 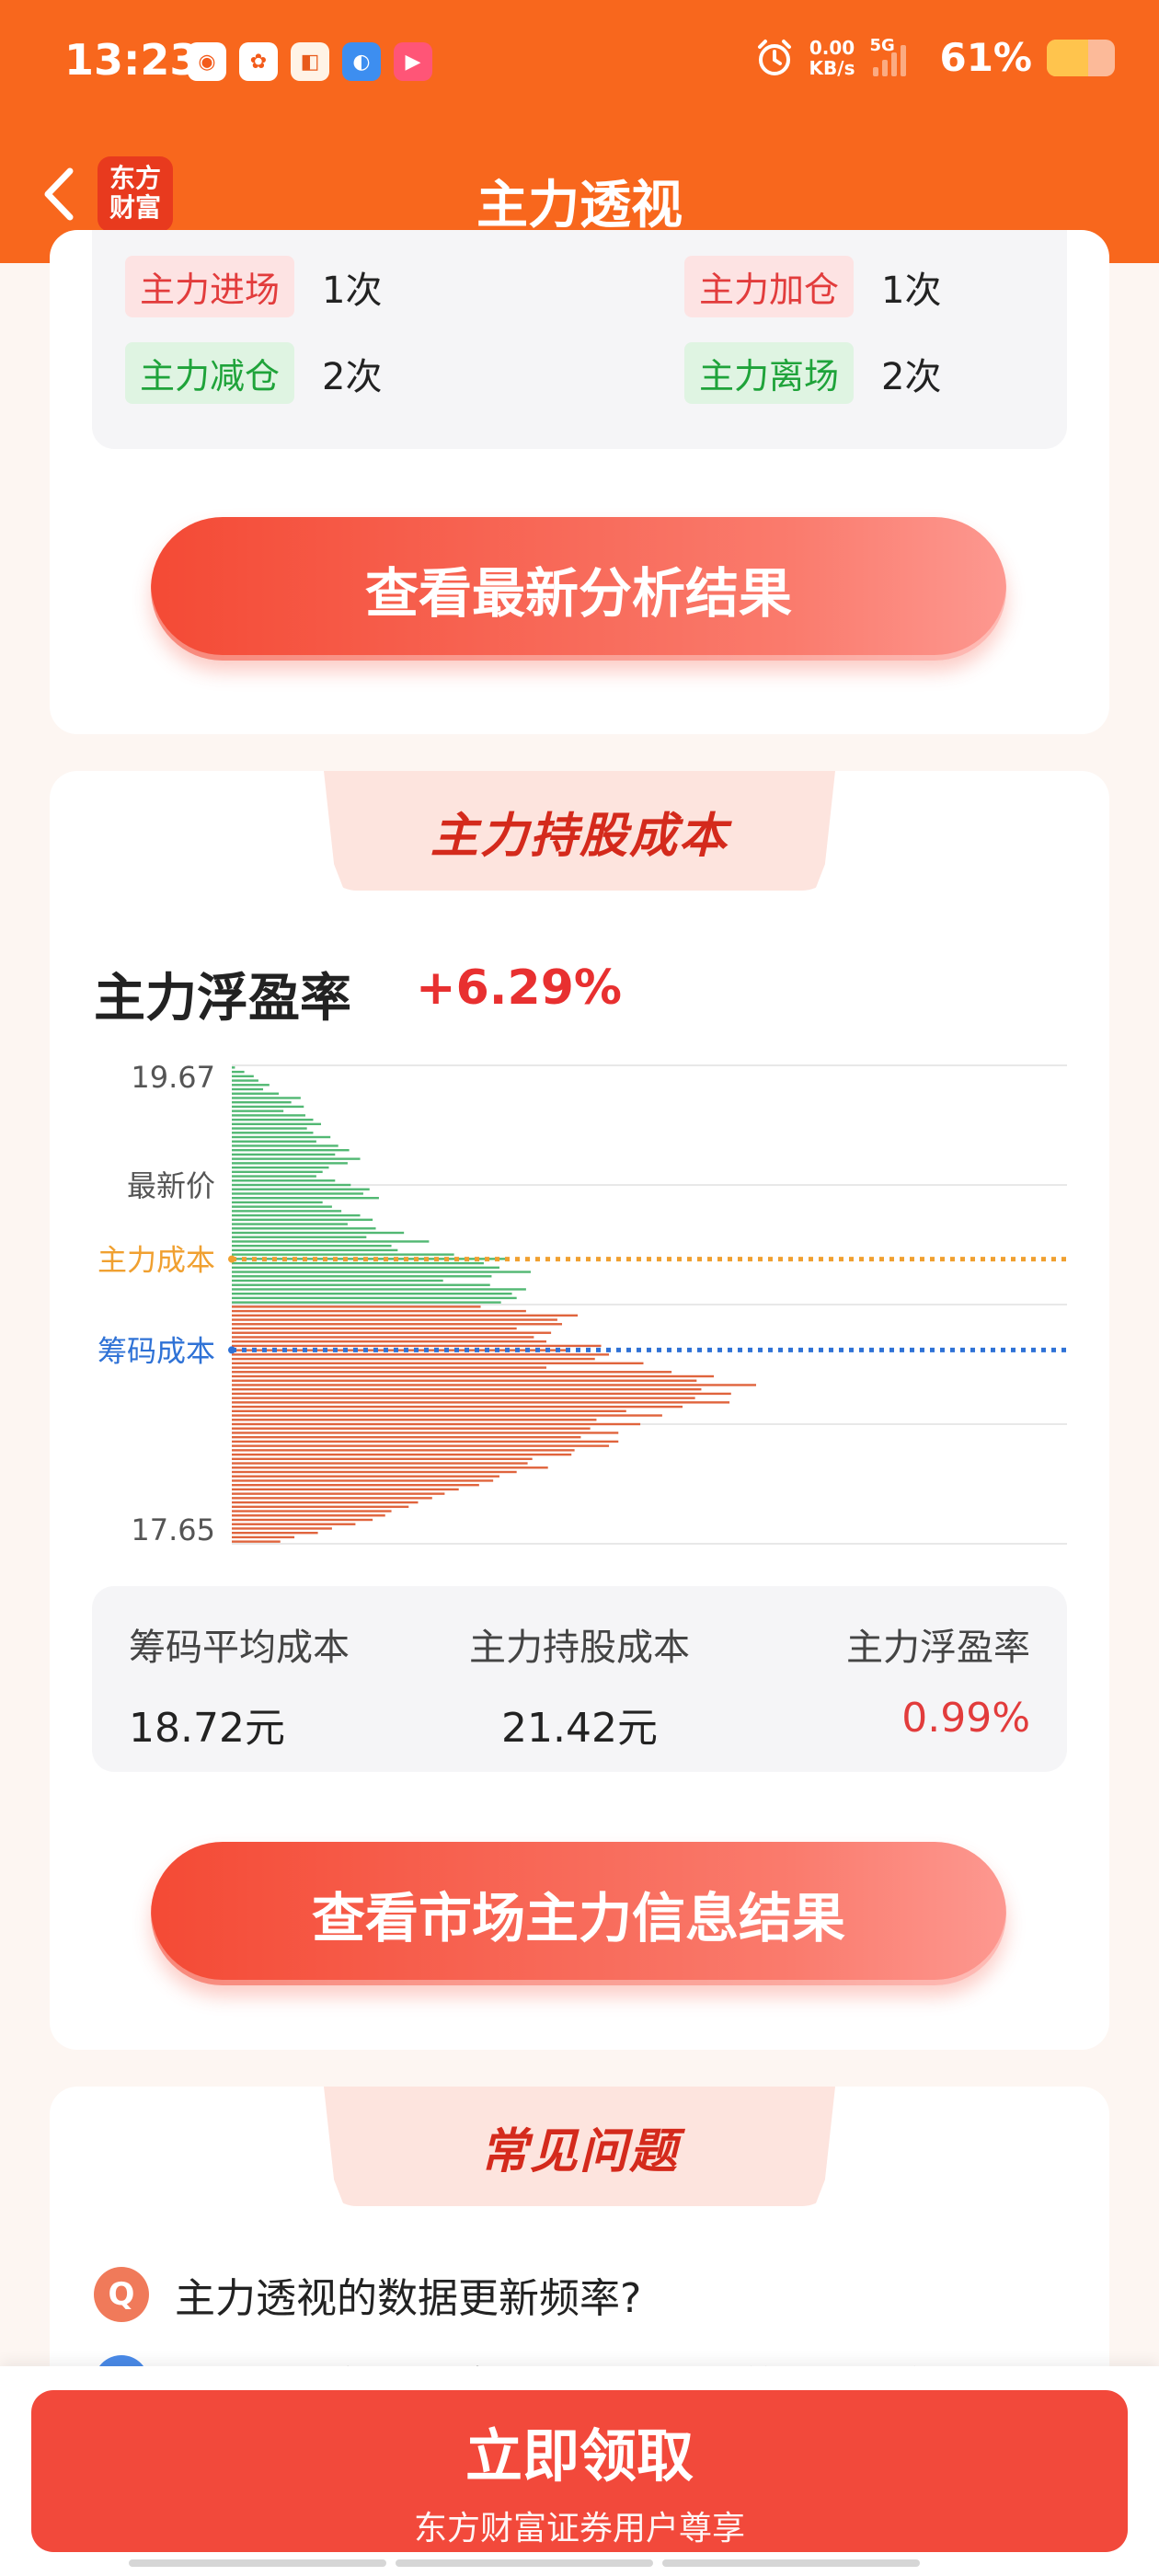 I want to click on net-speed-value: 0.00, so click(x=832, y=47).